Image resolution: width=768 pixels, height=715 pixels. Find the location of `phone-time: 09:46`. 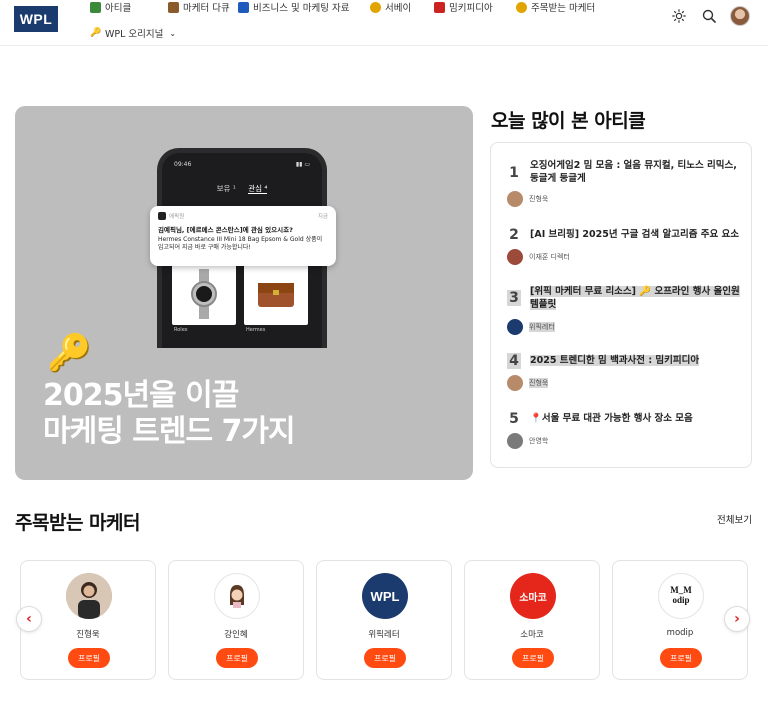

phone-time: 09:46 is located at coordinates (183, 164).